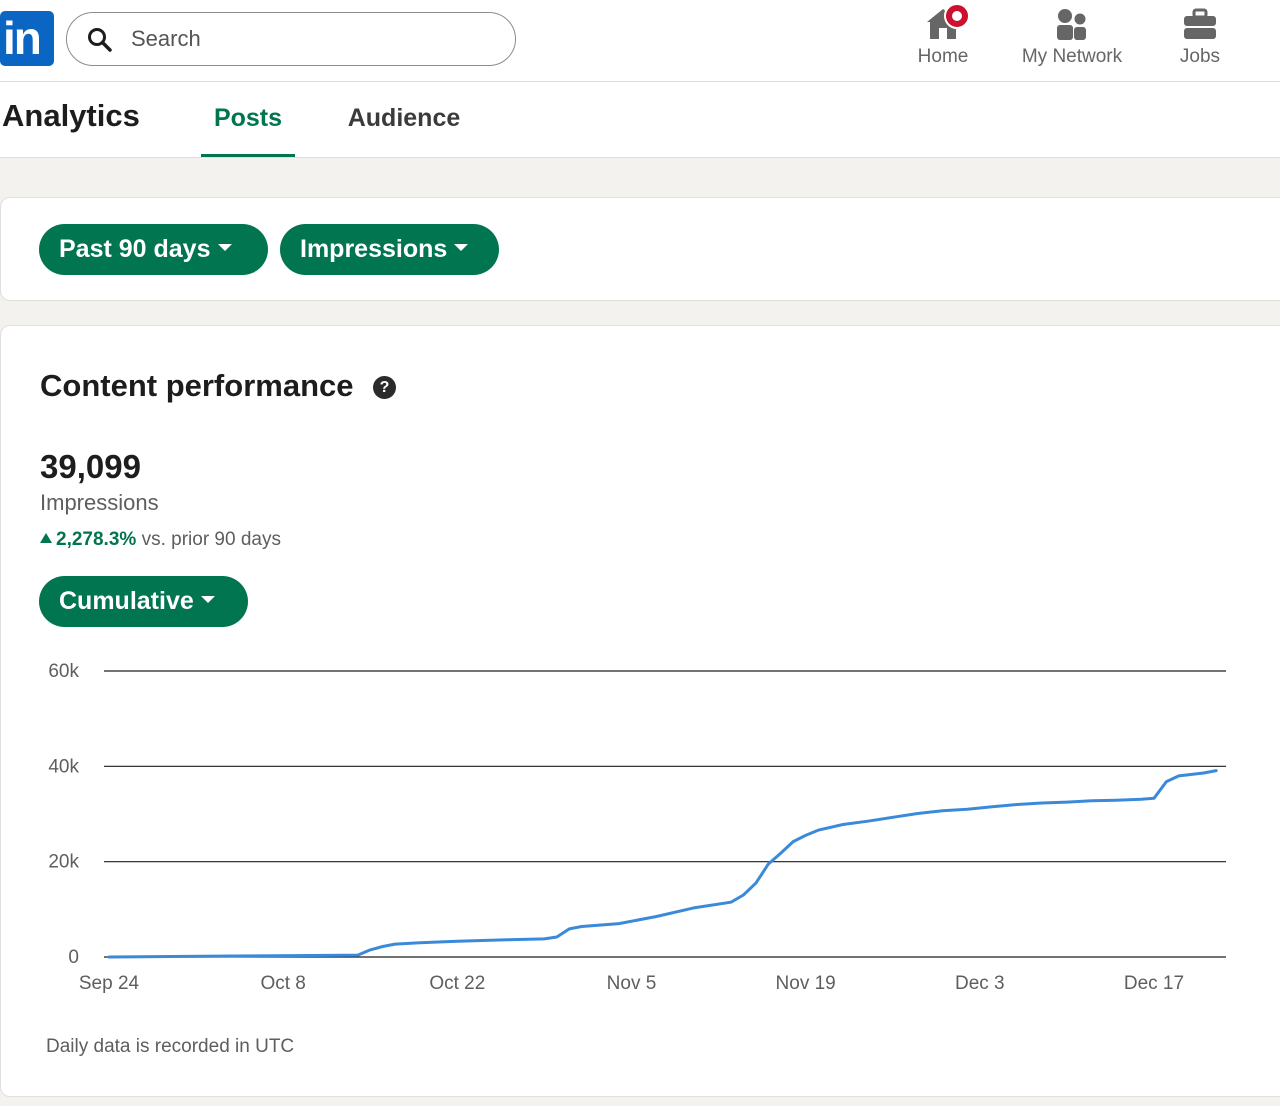 This screenshot has height=1106, width=1280. Describe the element at coordinates (806, 983) in the screenshot. I see `x-tick-label: Nov 19` at that location.